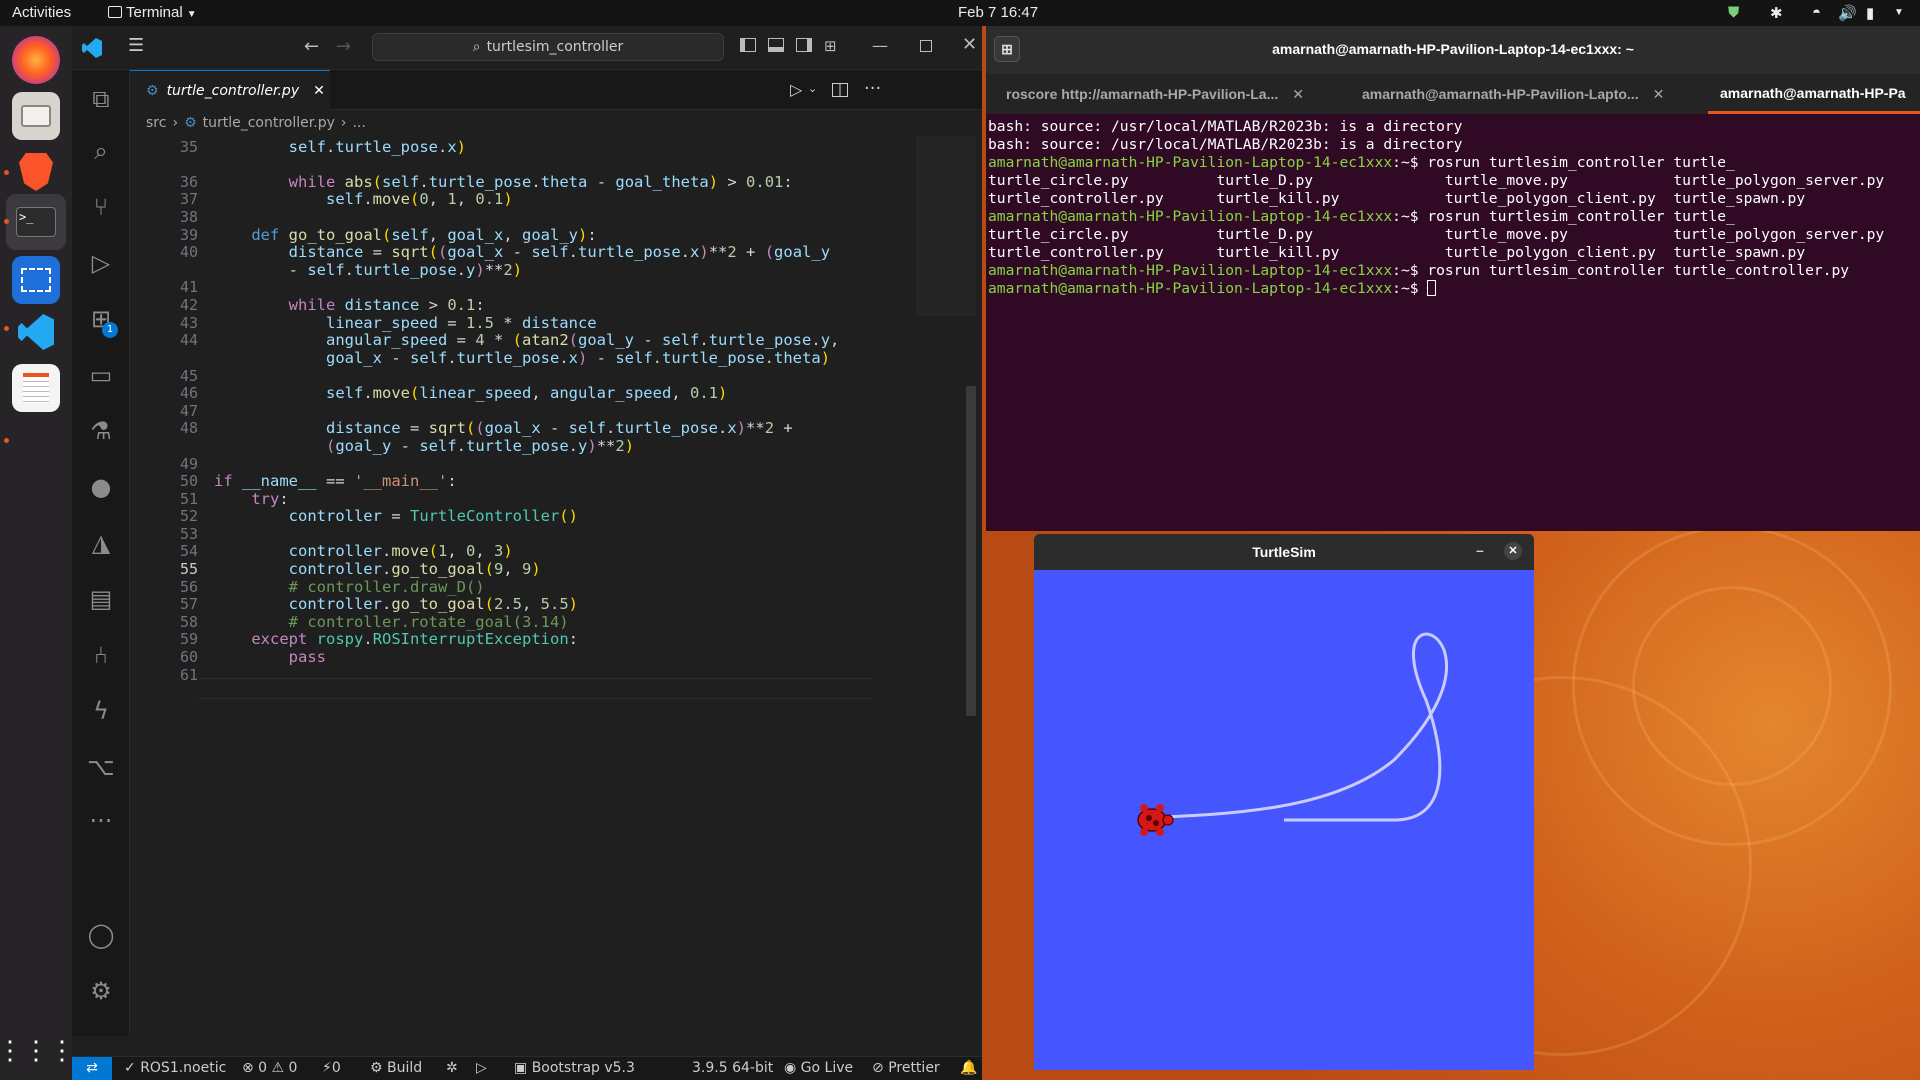 The height and width of the screenshot is (1080, 1920). I want to click on debug-icon: ✲, so click(452, 1068).